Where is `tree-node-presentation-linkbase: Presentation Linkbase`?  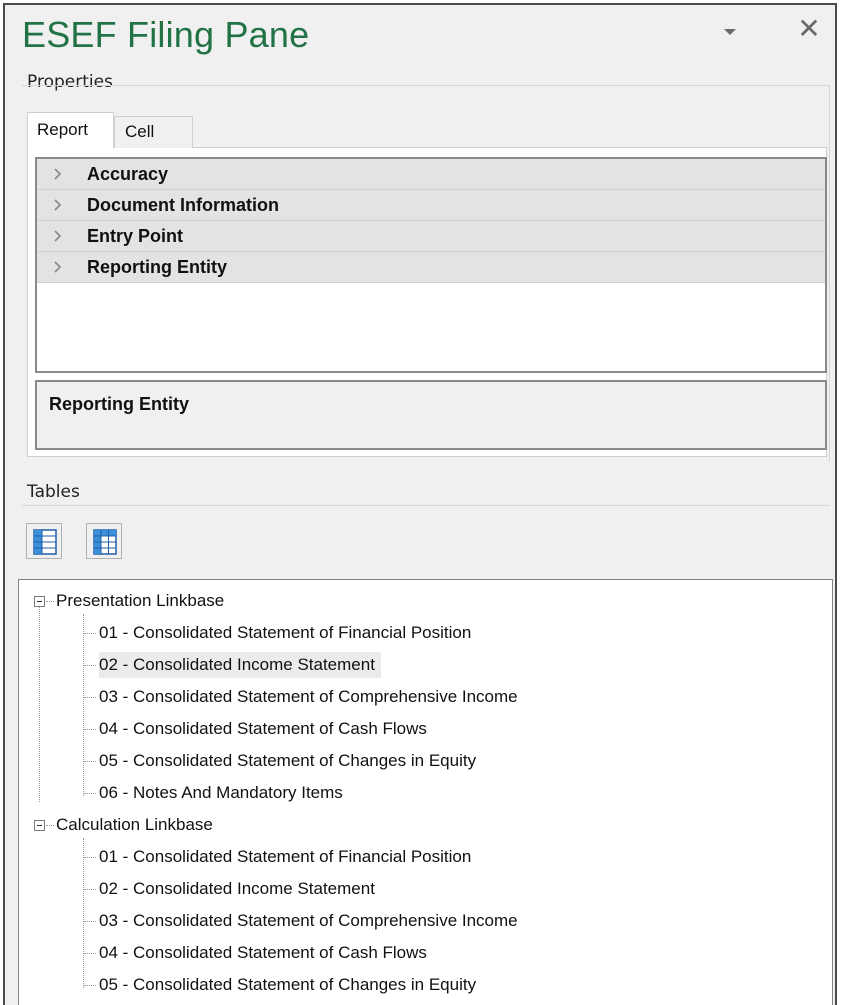
tree-node-presentation-linkbase: Presentation Linkbase is located at coordinates (140, 601).